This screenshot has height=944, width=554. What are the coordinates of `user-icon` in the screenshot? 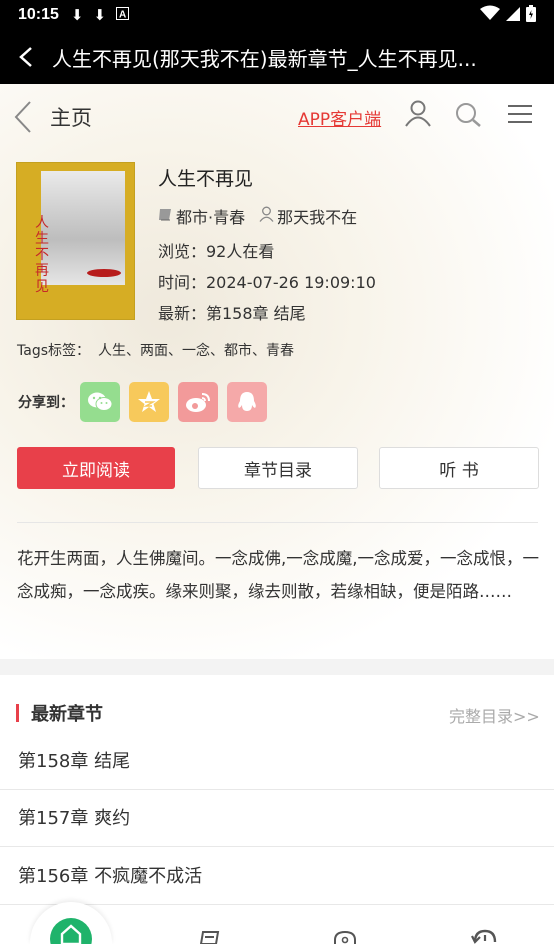 It's located at (418, 115).